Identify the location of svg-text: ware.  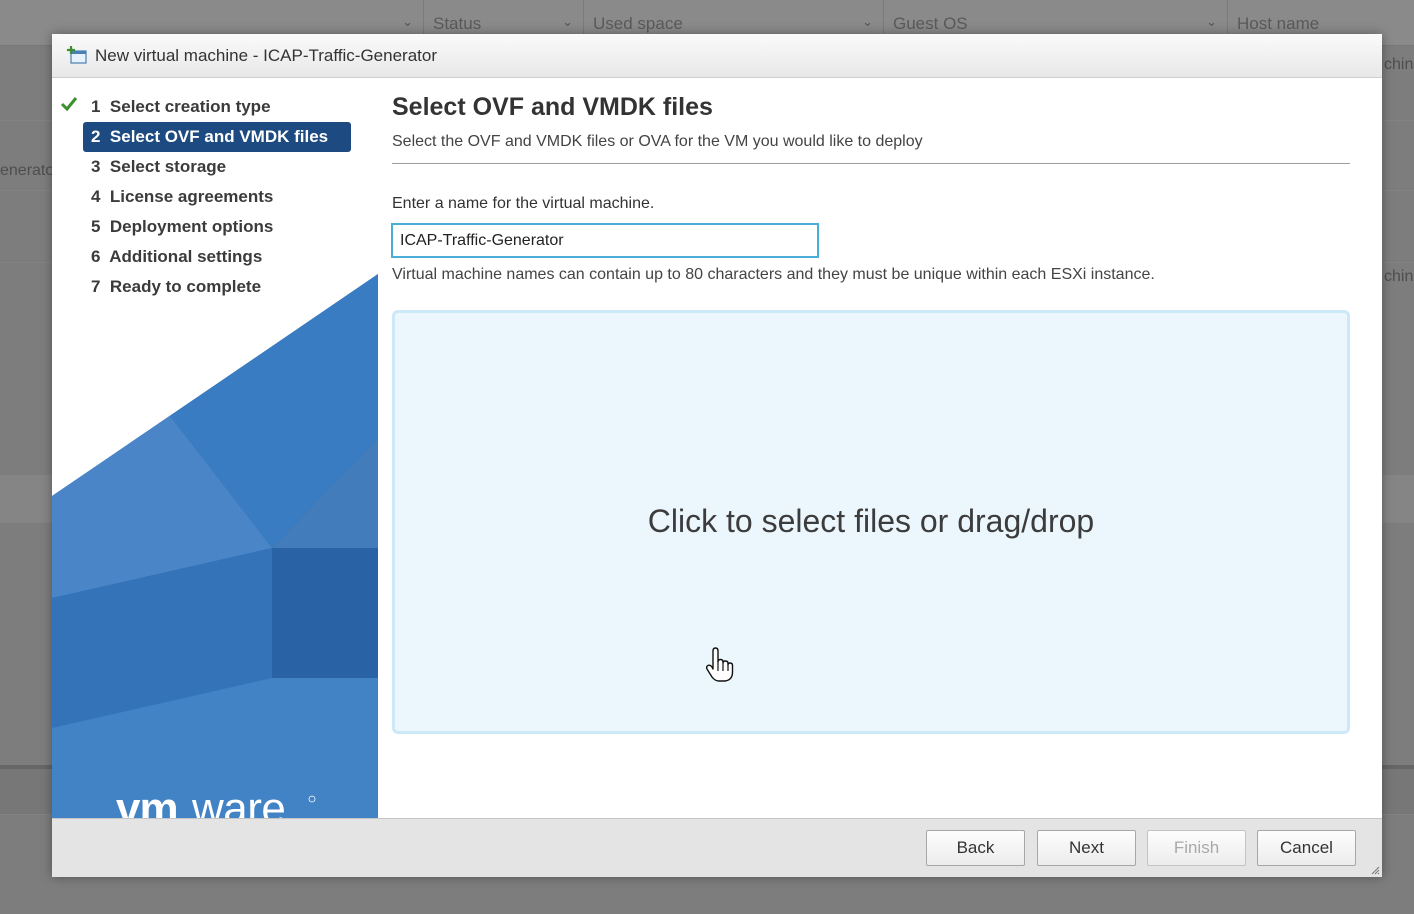
(238, 802).